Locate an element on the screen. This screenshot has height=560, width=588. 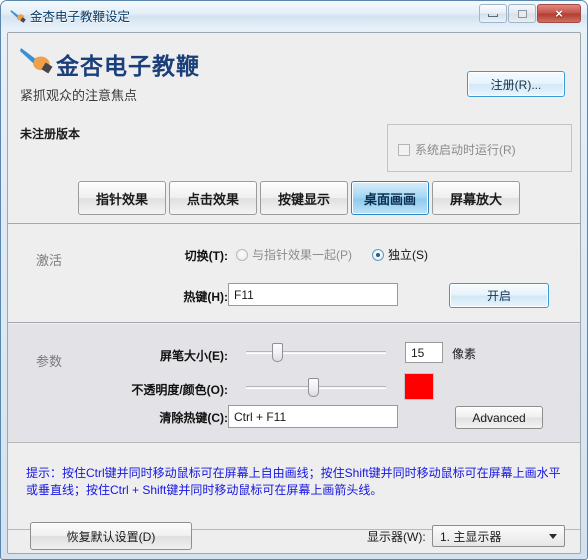
minimize-button is located at coordinates (493, 13).